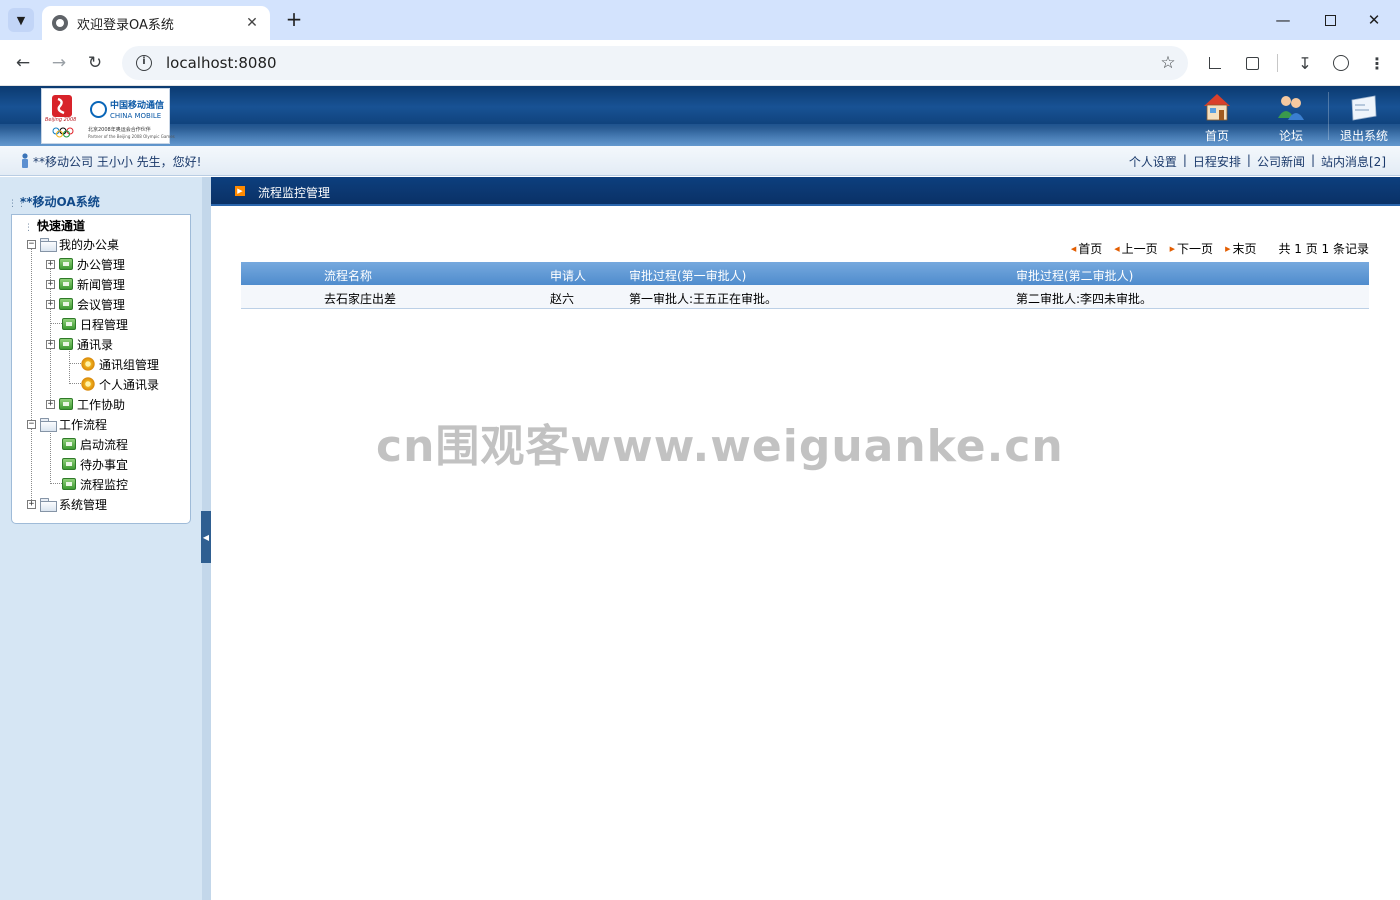 This screenshot has width=1400, height=900. What do you see at coordinates (805, 297) in the screenshot?
I see `table-row: 去石家庄出差 赵六 第一审批人:王五正在审批。 第二审批人:李四未审批。` at bounding box center [805, 297].